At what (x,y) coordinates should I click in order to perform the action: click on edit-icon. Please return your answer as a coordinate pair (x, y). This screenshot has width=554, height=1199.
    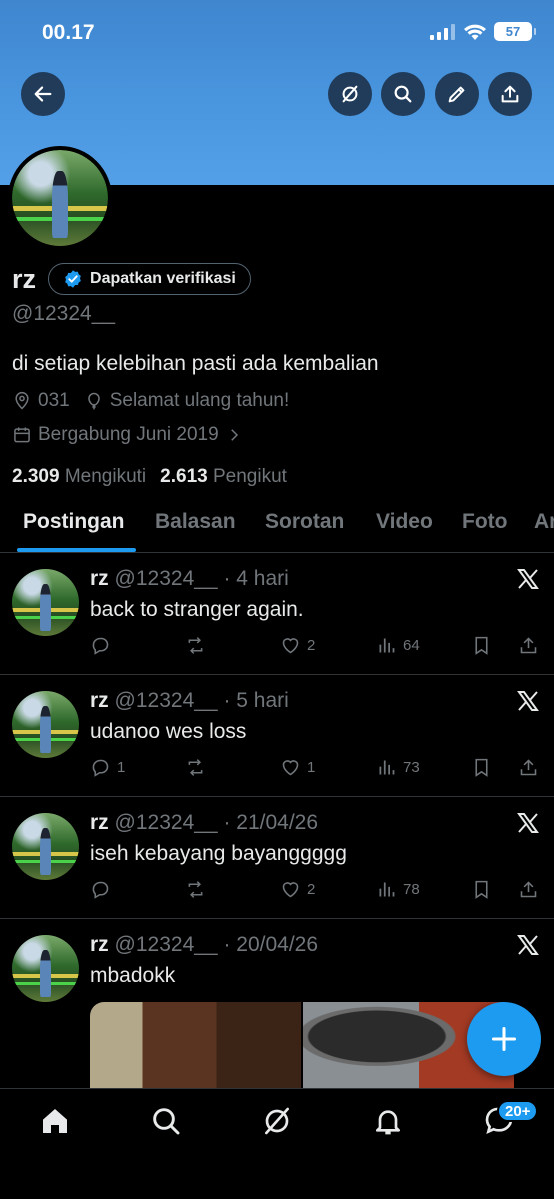
    Looking at the image, I should click on (456, 94).